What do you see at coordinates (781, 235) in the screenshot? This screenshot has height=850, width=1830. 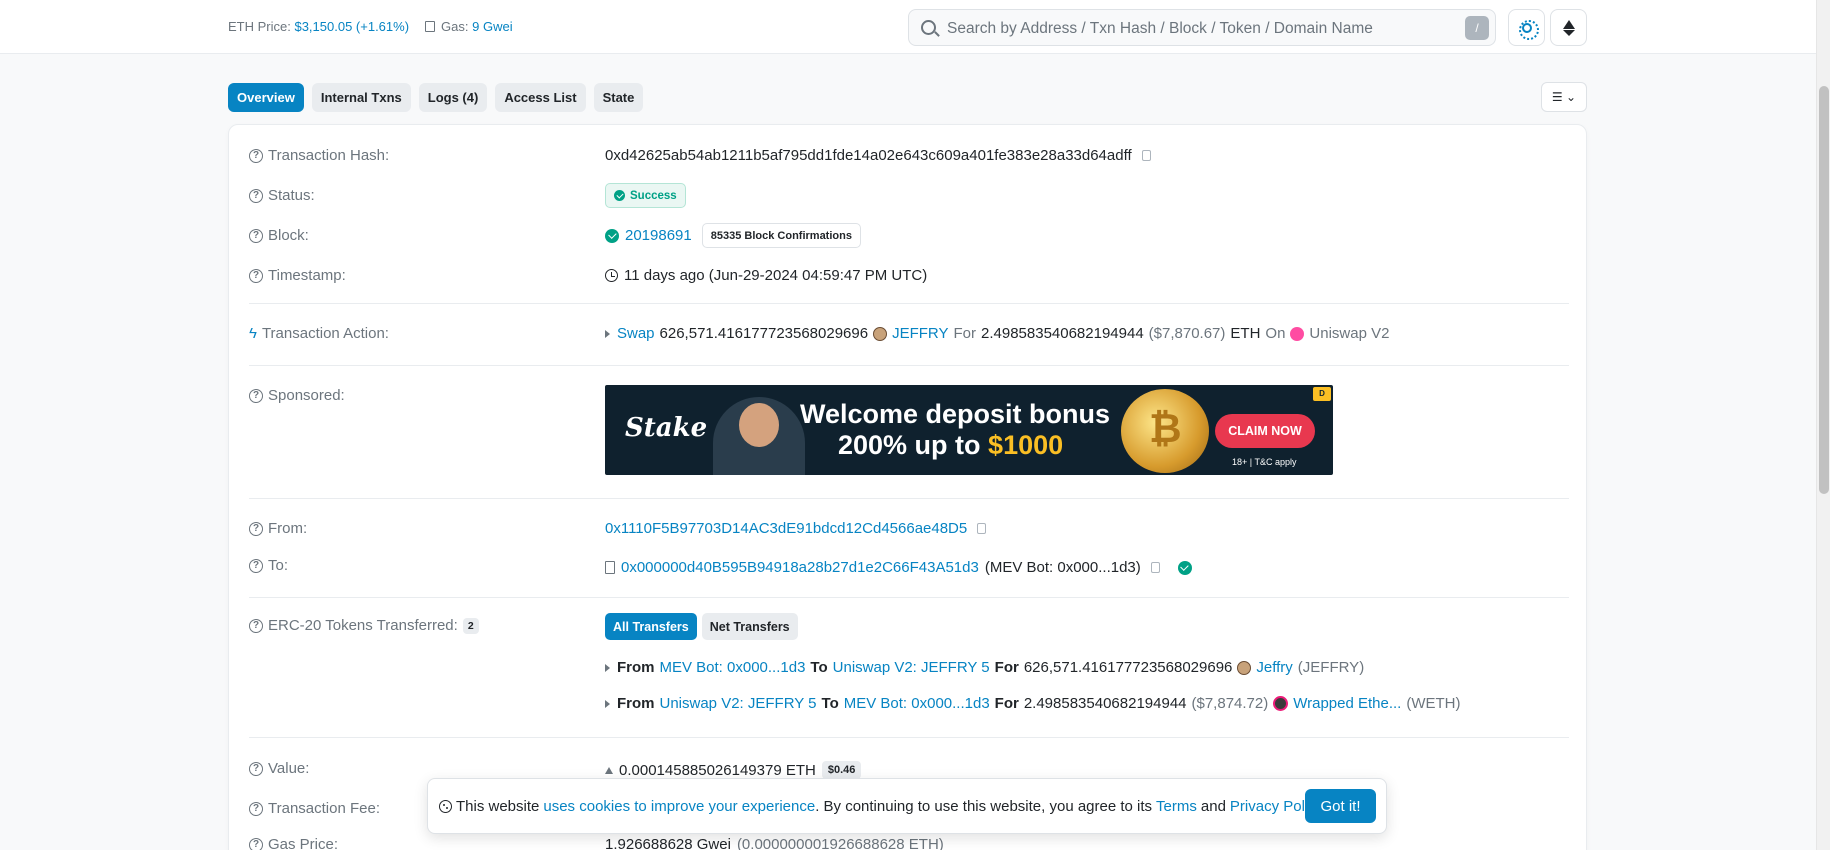 I see `block-confirmations-badge: 85335 Block Confirmations` at bounding box center [781, 235].